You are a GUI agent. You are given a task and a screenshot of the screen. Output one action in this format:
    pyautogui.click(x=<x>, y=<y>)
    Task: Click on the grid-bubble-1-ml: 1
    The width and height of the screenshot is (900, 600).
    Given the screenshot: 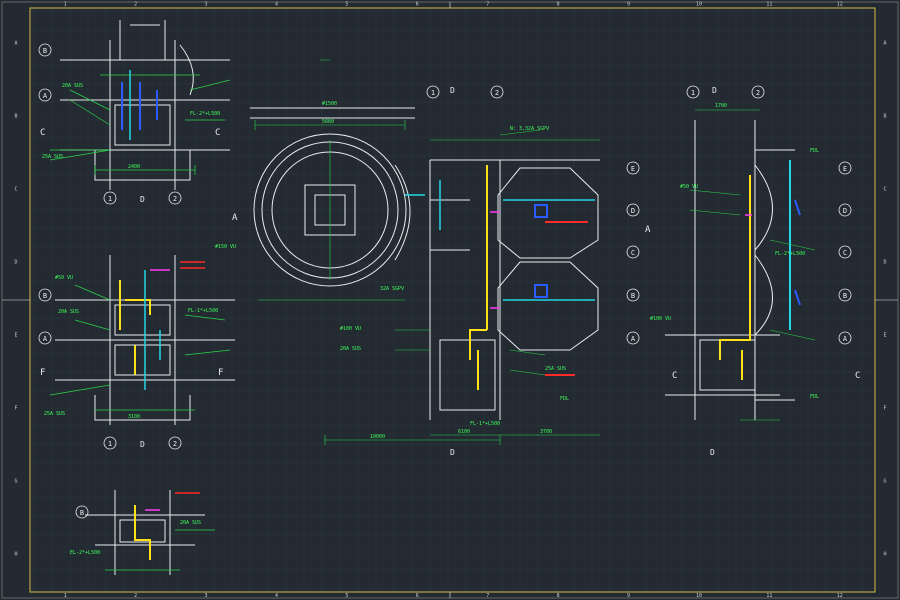 What is the action you would take?
    pyautogui.click(x=110, y=444)
    